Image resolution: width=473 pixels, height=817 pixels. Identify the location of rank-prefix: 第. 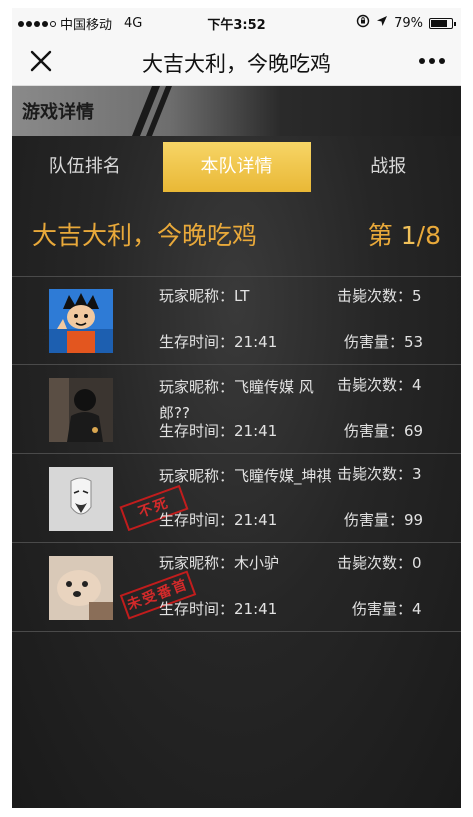
(384, 235).